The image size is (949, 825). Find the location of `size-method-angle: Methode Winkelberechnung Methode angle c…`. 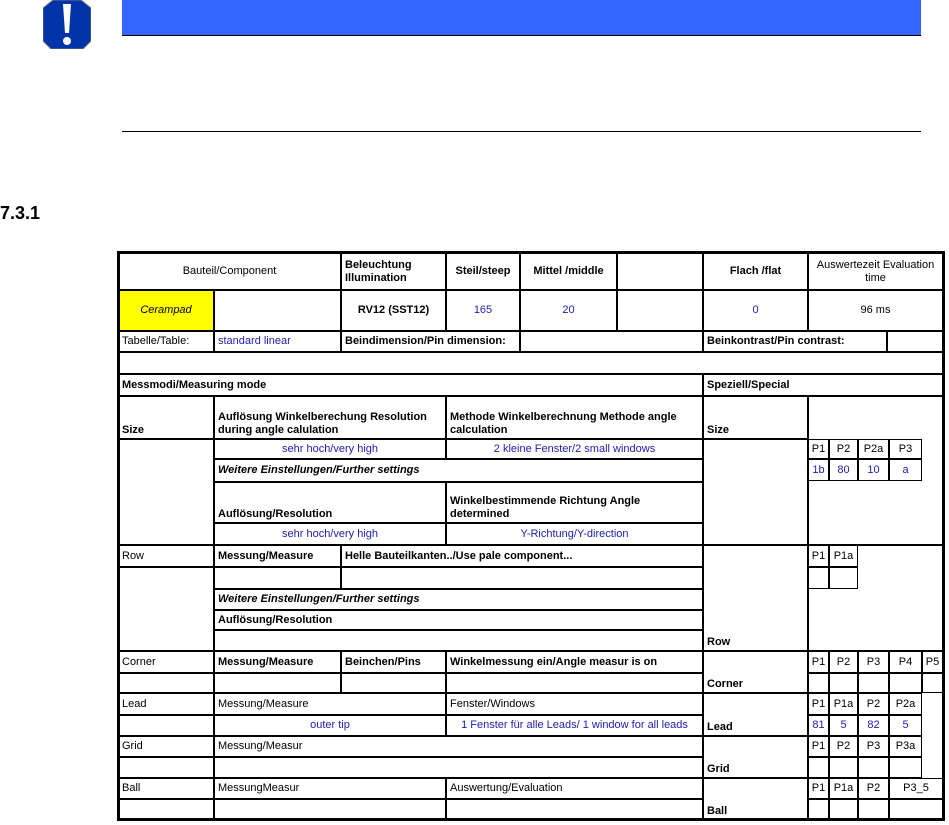

size-method-angle: Methode Winkelberechnung Methode angle c… is located at coordinates (574, 417).